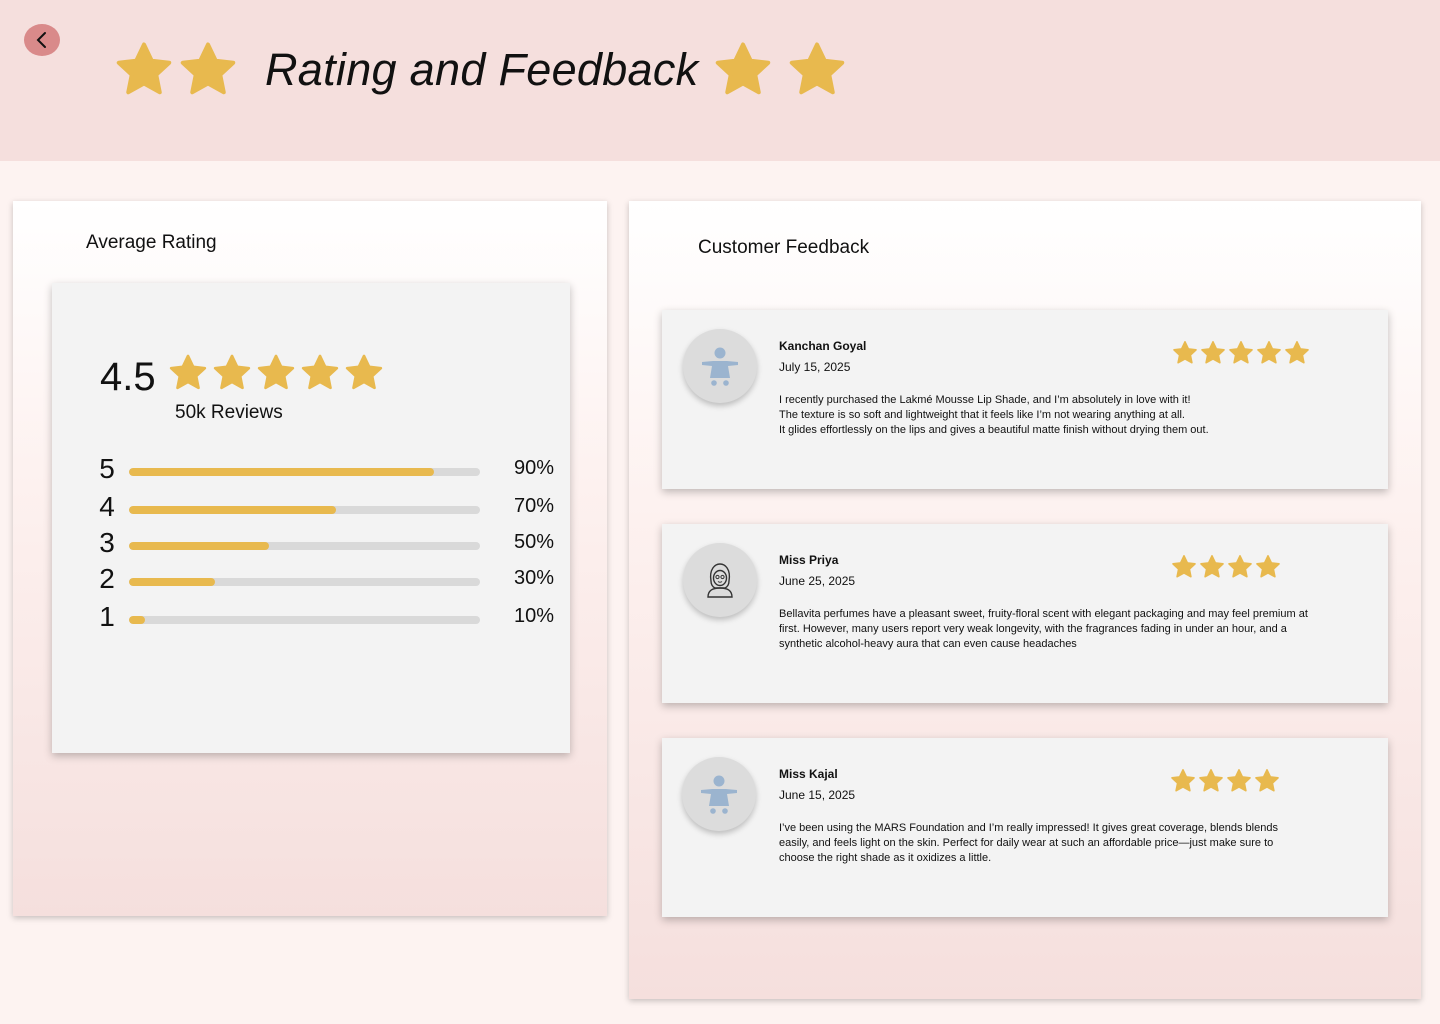 The height and width of the screenshot is (1024, 1440). What do you see at coordinates (107, 616) in the screenshot?
I see `rating-bar-stars: 1` at bounding box center [107, 616].